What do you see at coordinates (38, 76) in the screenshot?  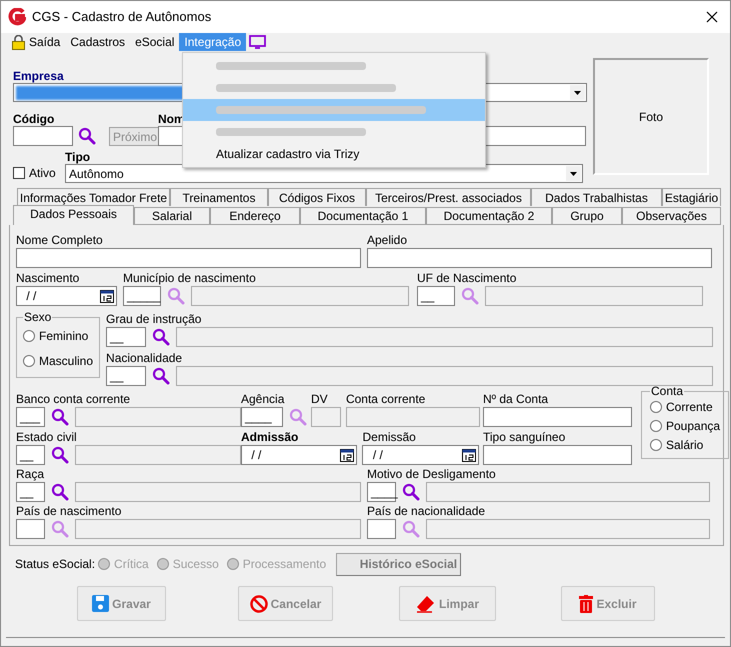 I see `field-label: Empresa` at bounding box center [38, 76].